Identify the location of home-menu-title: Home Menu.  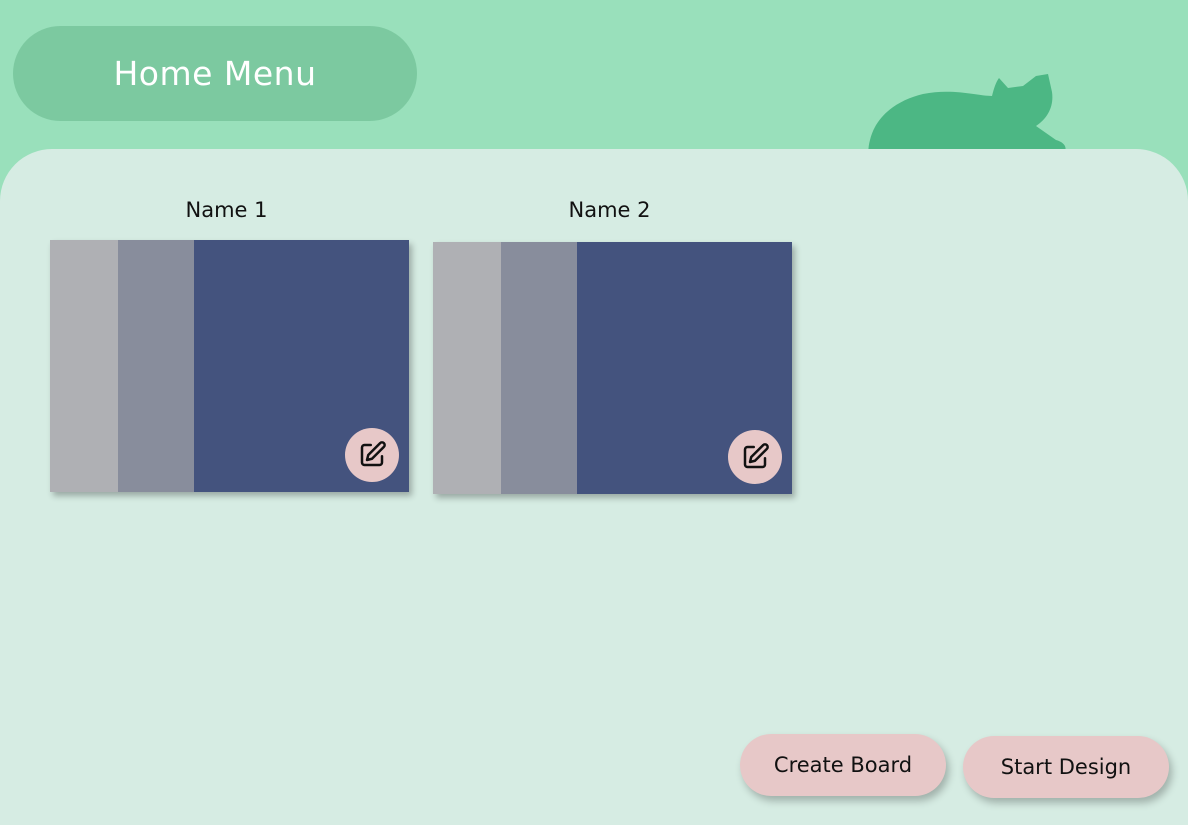
(215, 73).